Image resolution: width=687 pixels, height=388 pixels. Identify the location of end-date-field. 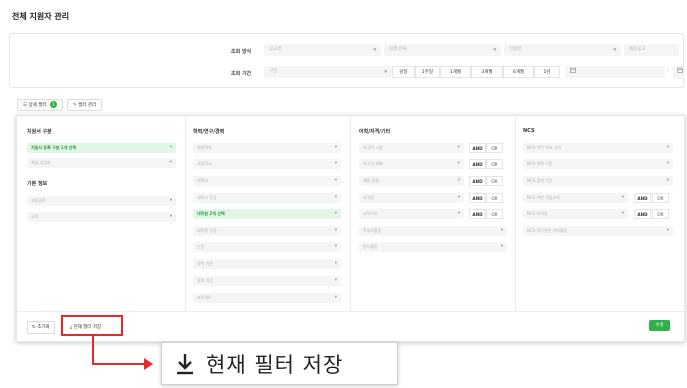
(679, 72).